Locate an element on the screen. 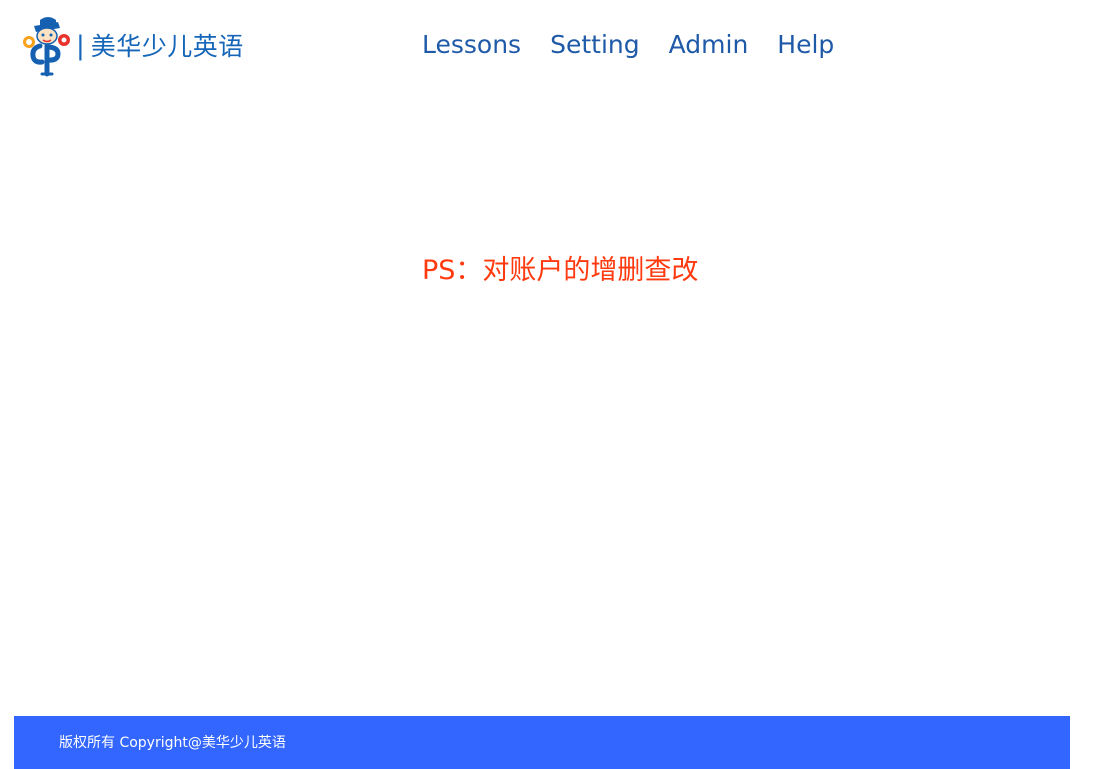  nav-link-lessons: Lessons is located at coordinates (471, 45).